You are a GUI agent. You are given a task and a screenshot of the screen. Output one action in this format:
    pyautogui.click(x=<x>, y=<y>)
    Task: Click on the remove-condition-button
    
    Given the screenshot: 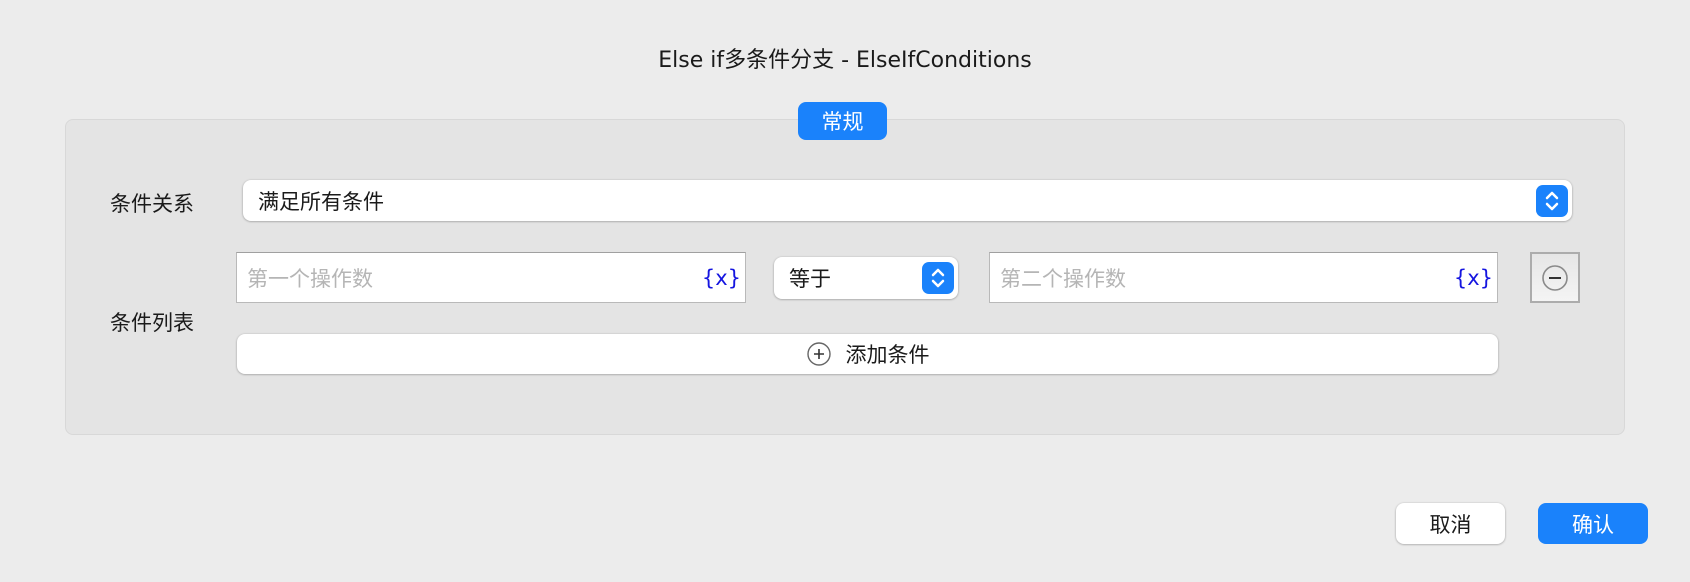 What is the action you would take?
    pyautogui.click(x=1555, y=277)
    